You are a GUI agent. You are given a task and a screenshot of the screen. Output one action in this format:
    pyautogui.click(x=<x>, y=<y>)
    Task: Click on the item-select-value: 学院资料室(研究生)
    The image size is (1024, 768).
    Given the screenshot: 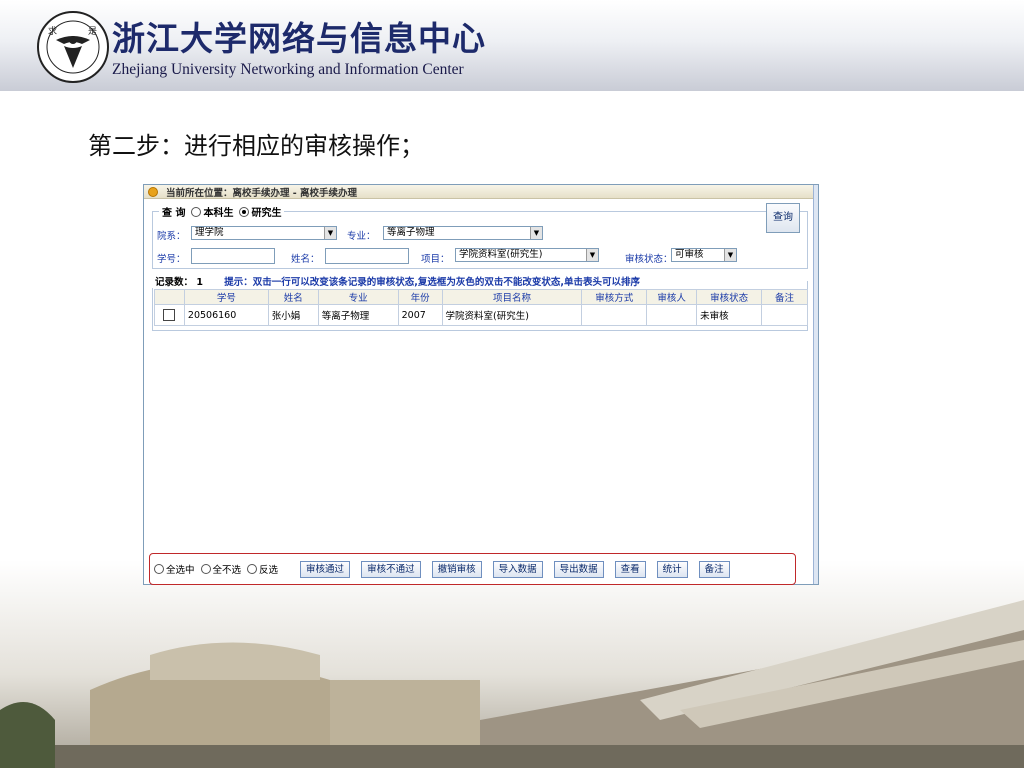 What is the action you would take?
    pyautogui.click(x=501, y=254)
    